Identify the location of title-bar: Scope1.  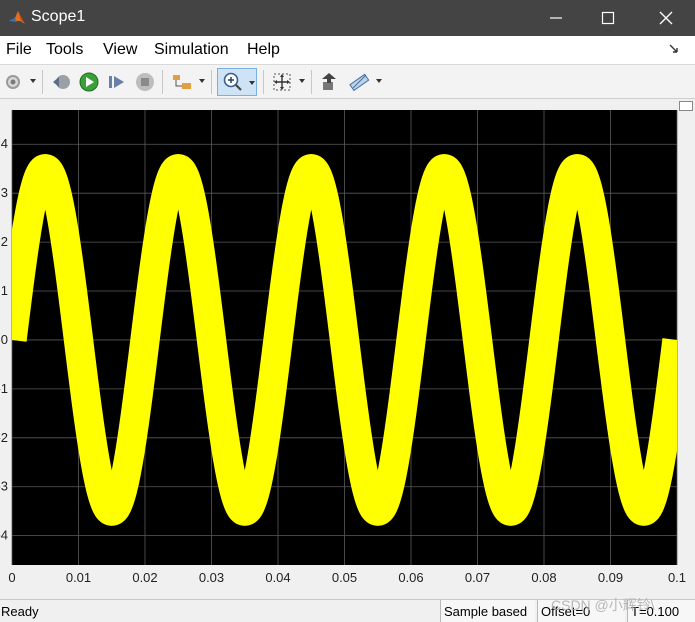
(347, 18).